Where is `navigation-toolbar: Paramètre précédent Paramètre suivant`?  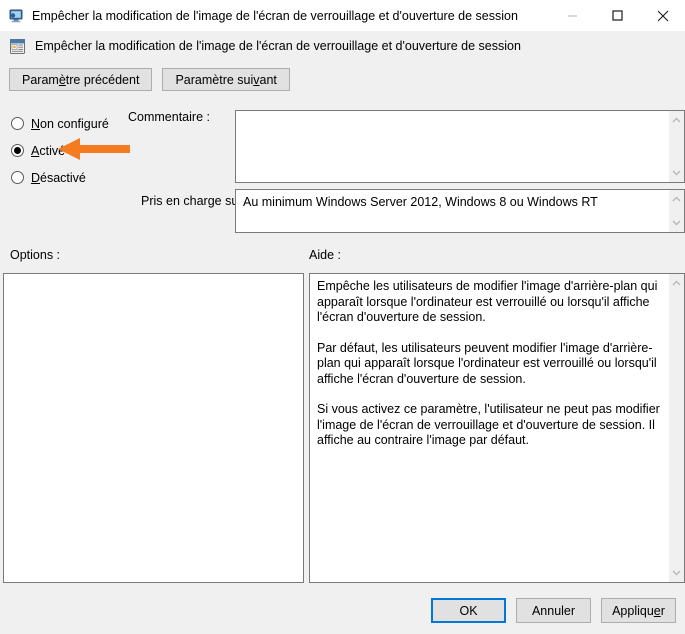
navigation-toolbar: Paramètre précédent Paramètre suivant is located at coordinates (149, 79).